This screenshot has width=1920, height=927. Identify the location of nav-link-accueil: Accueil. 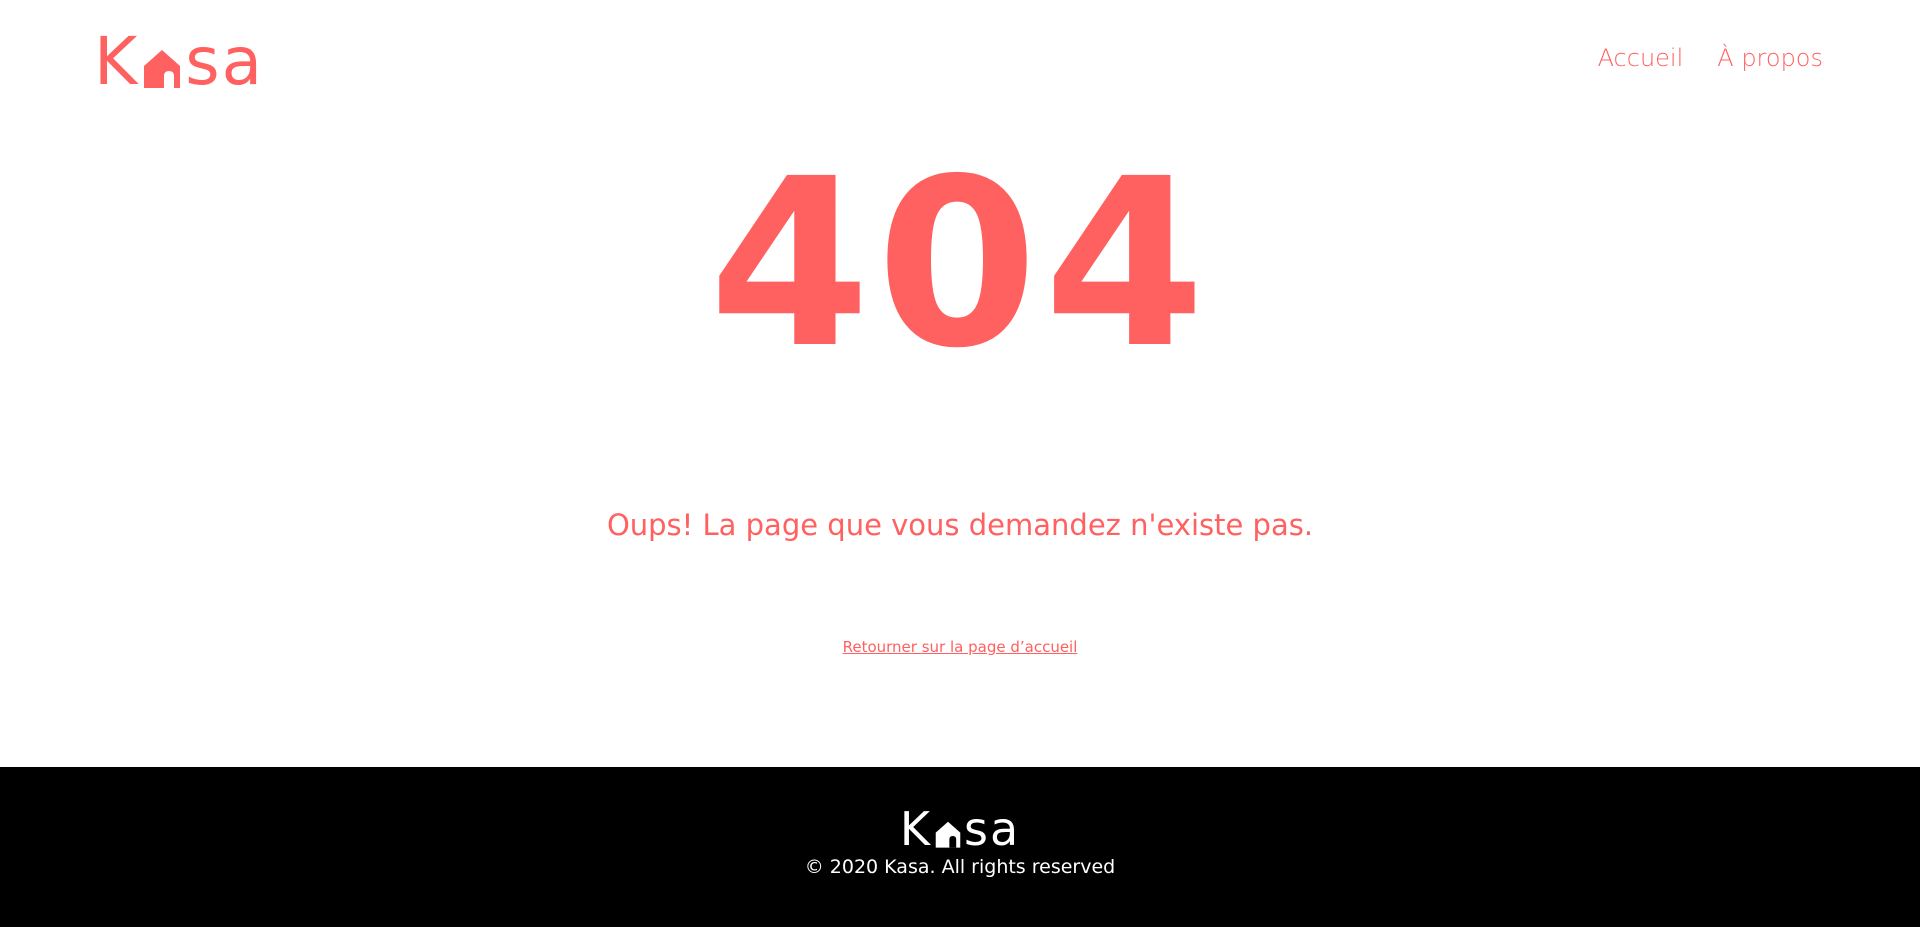
(1641, 58).